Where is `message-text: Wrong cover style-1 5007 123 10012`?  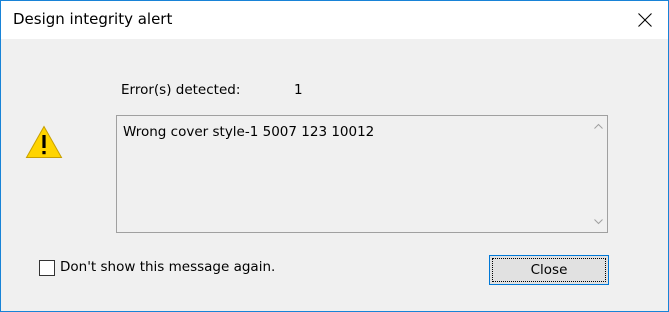
message-text: Wrong cover style-1 5007 123 10012 is located at coordinates (249, 132).